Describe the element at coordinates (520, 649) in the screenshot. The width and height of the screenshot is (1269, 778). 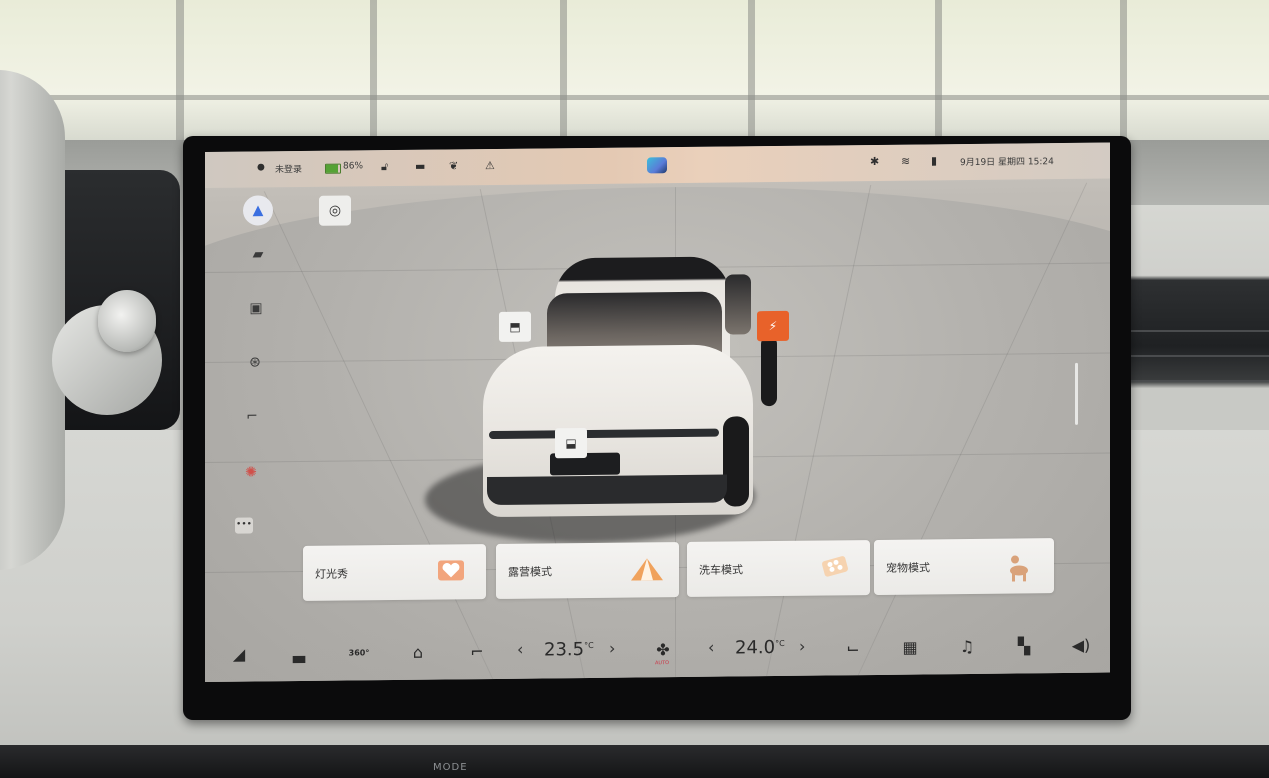
I see `temp-left-down-button: ‹` at that location.